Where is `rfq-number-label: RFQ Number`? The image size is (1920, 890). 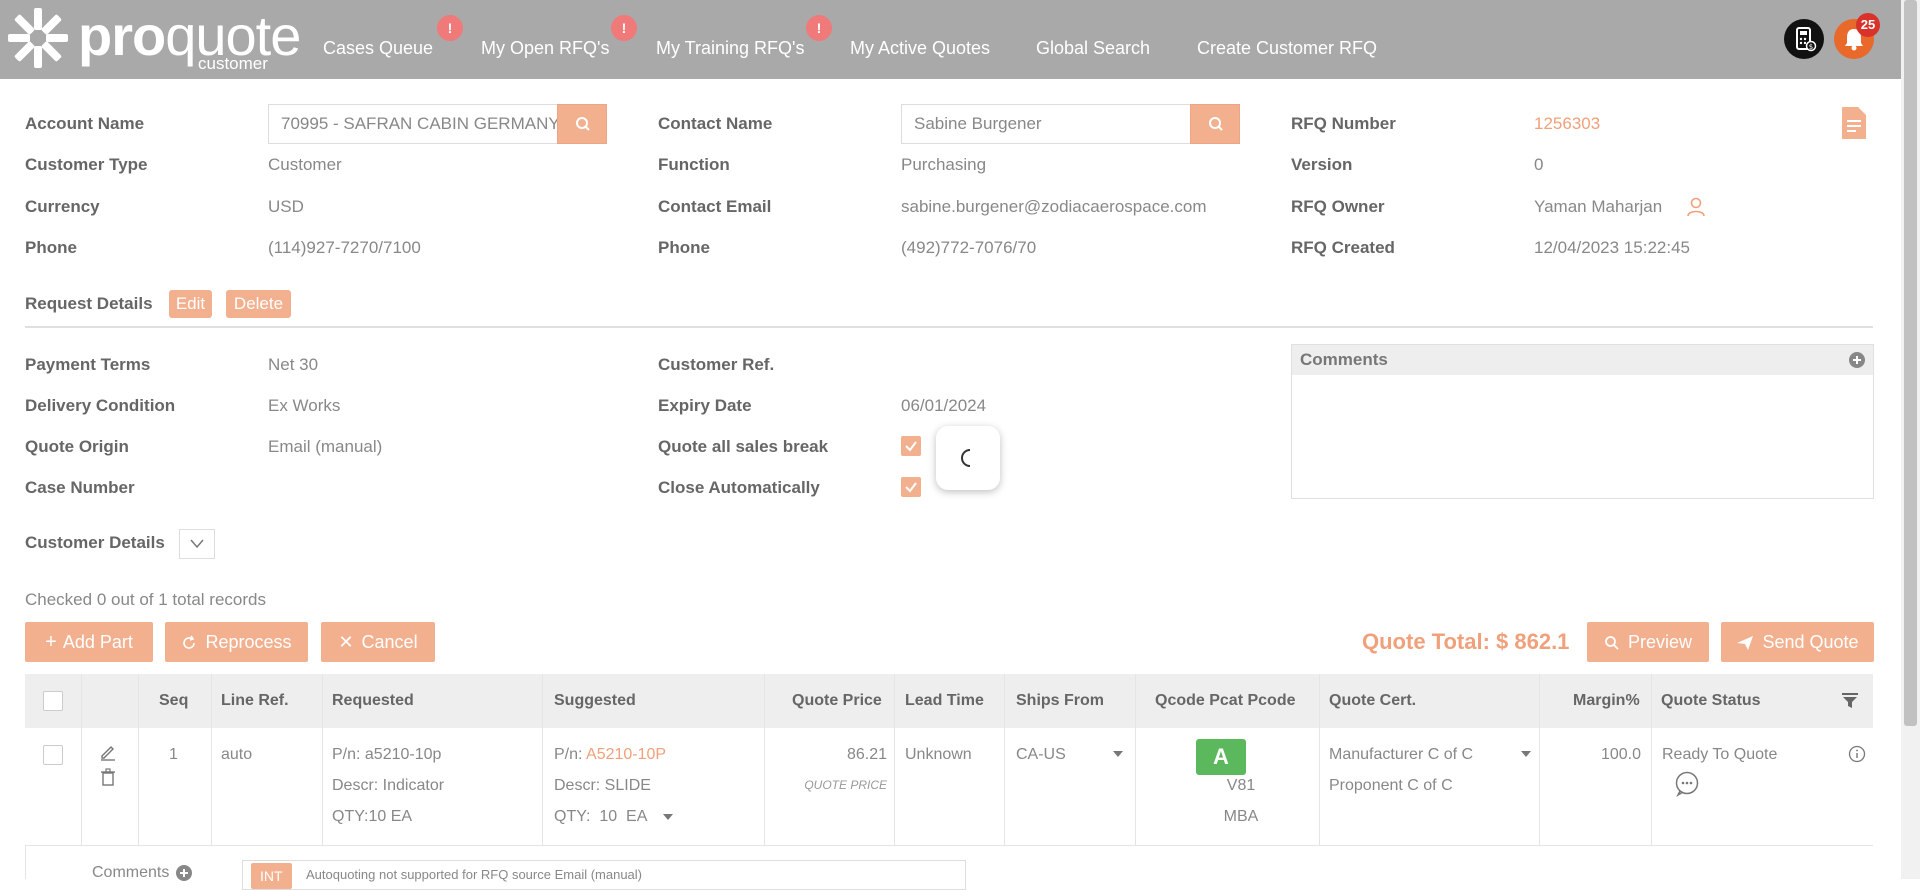 rfq-number-label: RFQ Number is located at coordinates (1343, 123).